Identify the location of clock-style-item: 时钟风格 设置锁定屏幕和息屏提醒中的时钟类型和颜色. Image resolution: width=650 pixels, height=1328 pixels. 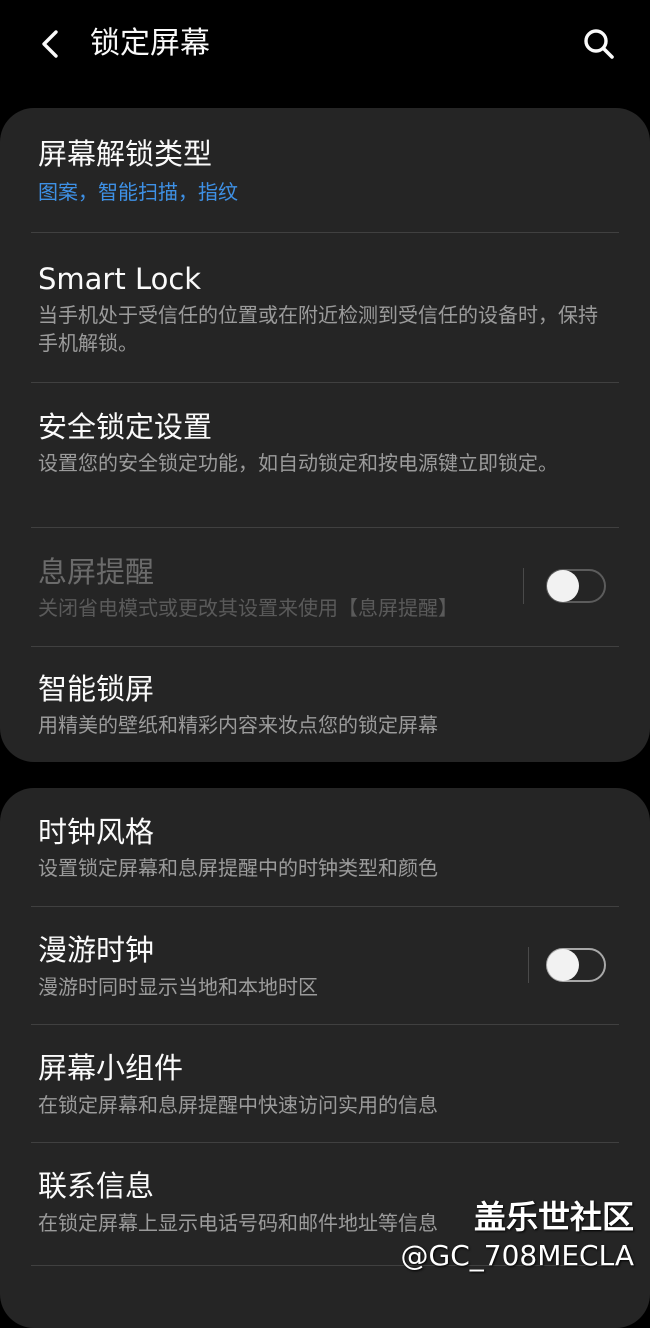
(325, 847).